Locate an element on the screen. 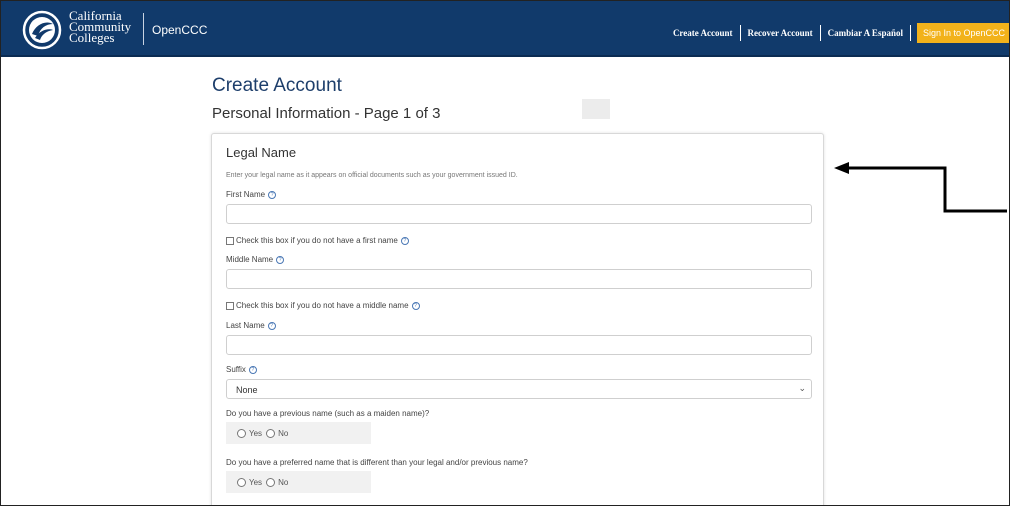 This screenshot has width=1010, height=506. app-name: OpenCCC is located at coordinates (180, 30).